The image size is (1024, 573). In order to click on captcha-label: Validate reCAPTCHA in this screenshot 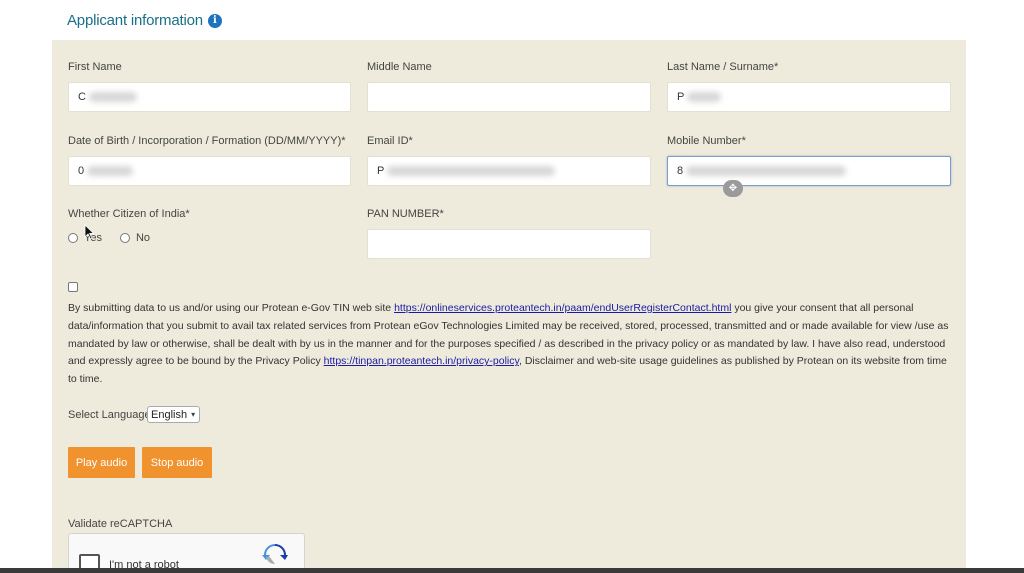, I will do `click(120, 524)`.